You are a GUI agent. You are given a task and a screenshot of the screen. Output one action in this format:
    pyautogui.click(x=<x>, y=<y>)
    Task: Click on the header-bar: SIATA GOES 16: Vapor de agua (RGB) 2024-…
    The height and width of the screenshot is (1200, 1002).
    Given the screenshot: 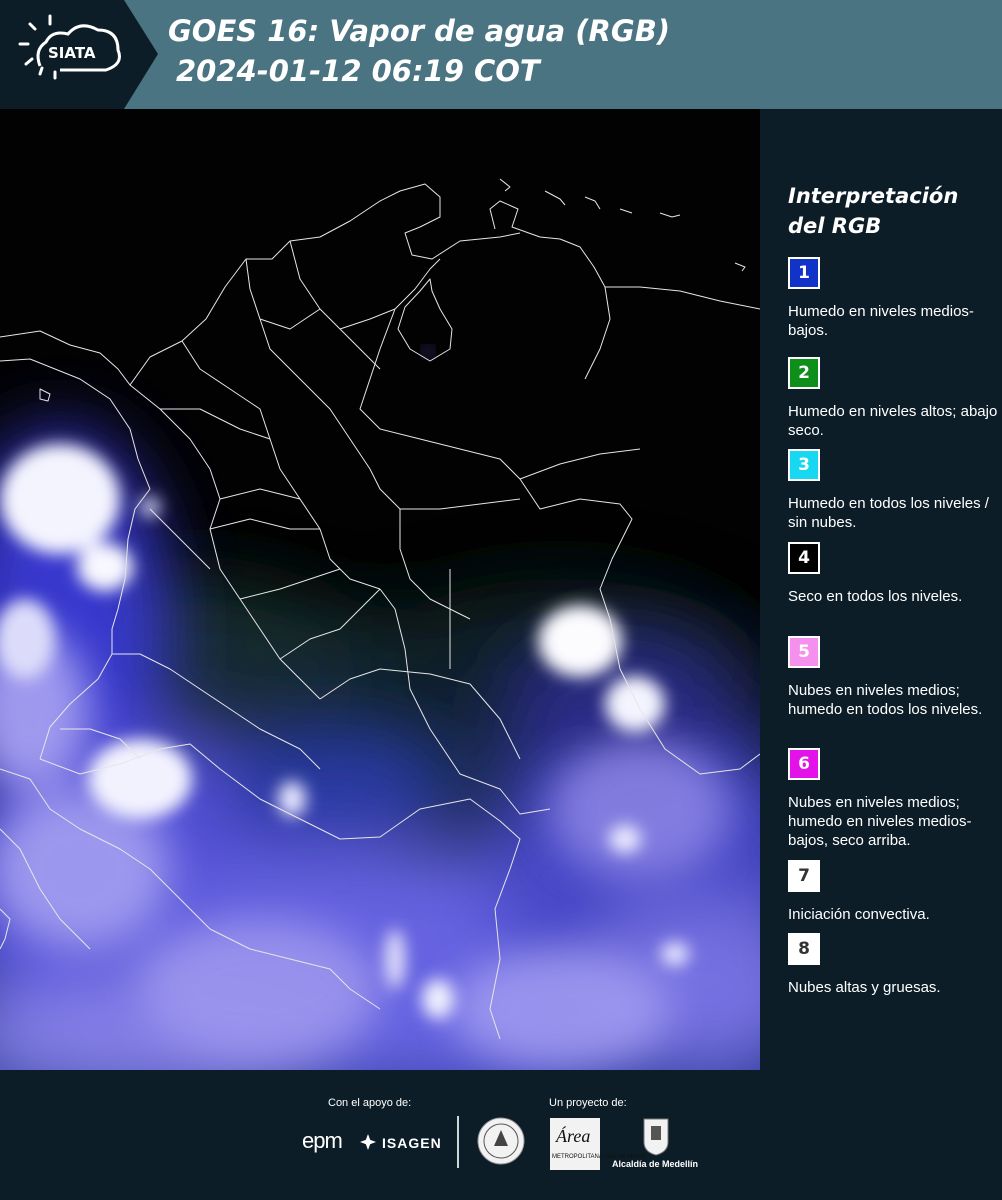 What is the action you would take?
    pyautogui.click(x=501, y=54)
    